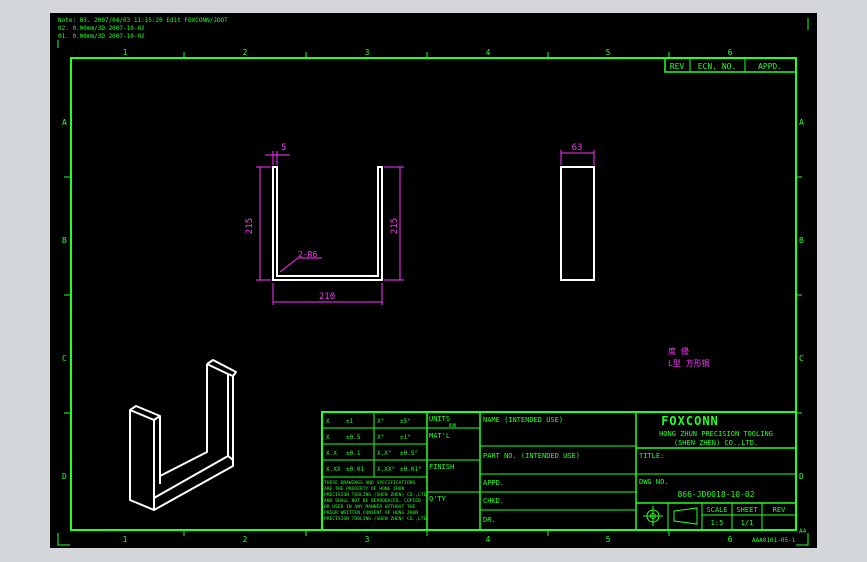  I want to click on drawing-number: 866-JD0018-10-02, so click(715, 494).